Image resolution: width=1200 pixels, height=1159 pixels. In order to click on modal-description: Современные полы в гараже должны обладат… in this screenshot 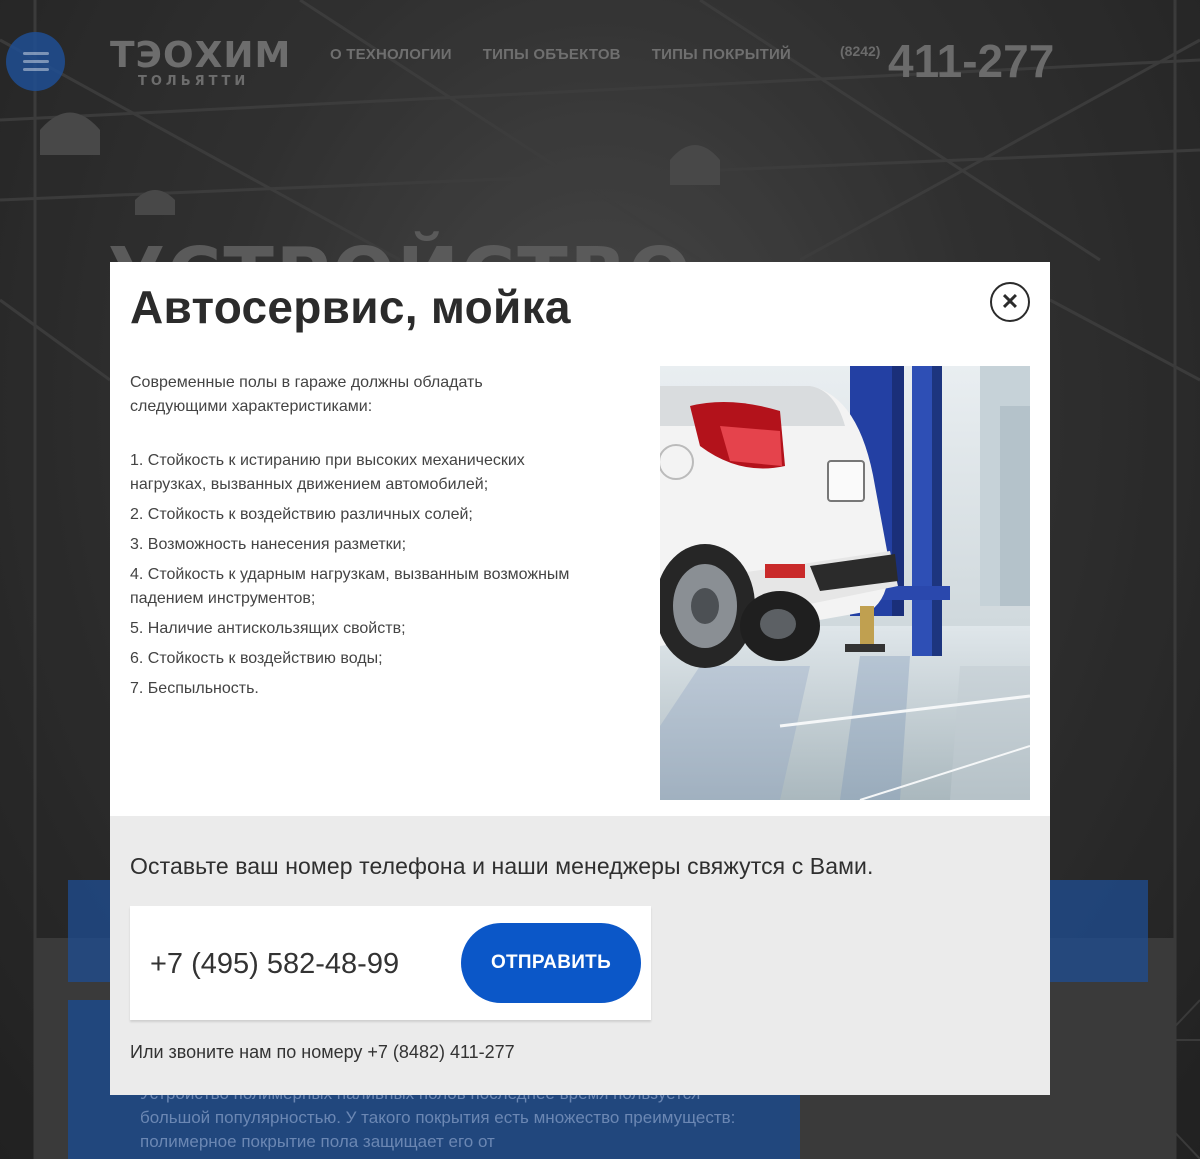, I will do `click(355, 539)`.